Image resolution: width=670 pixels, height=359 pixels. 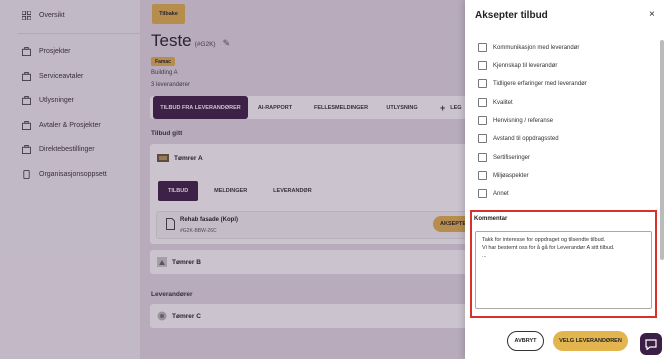 What do you see at coordinates (491, 219) in the screenshot?
I see `comment-label: Kommentar` at bounding box center [491, 219].